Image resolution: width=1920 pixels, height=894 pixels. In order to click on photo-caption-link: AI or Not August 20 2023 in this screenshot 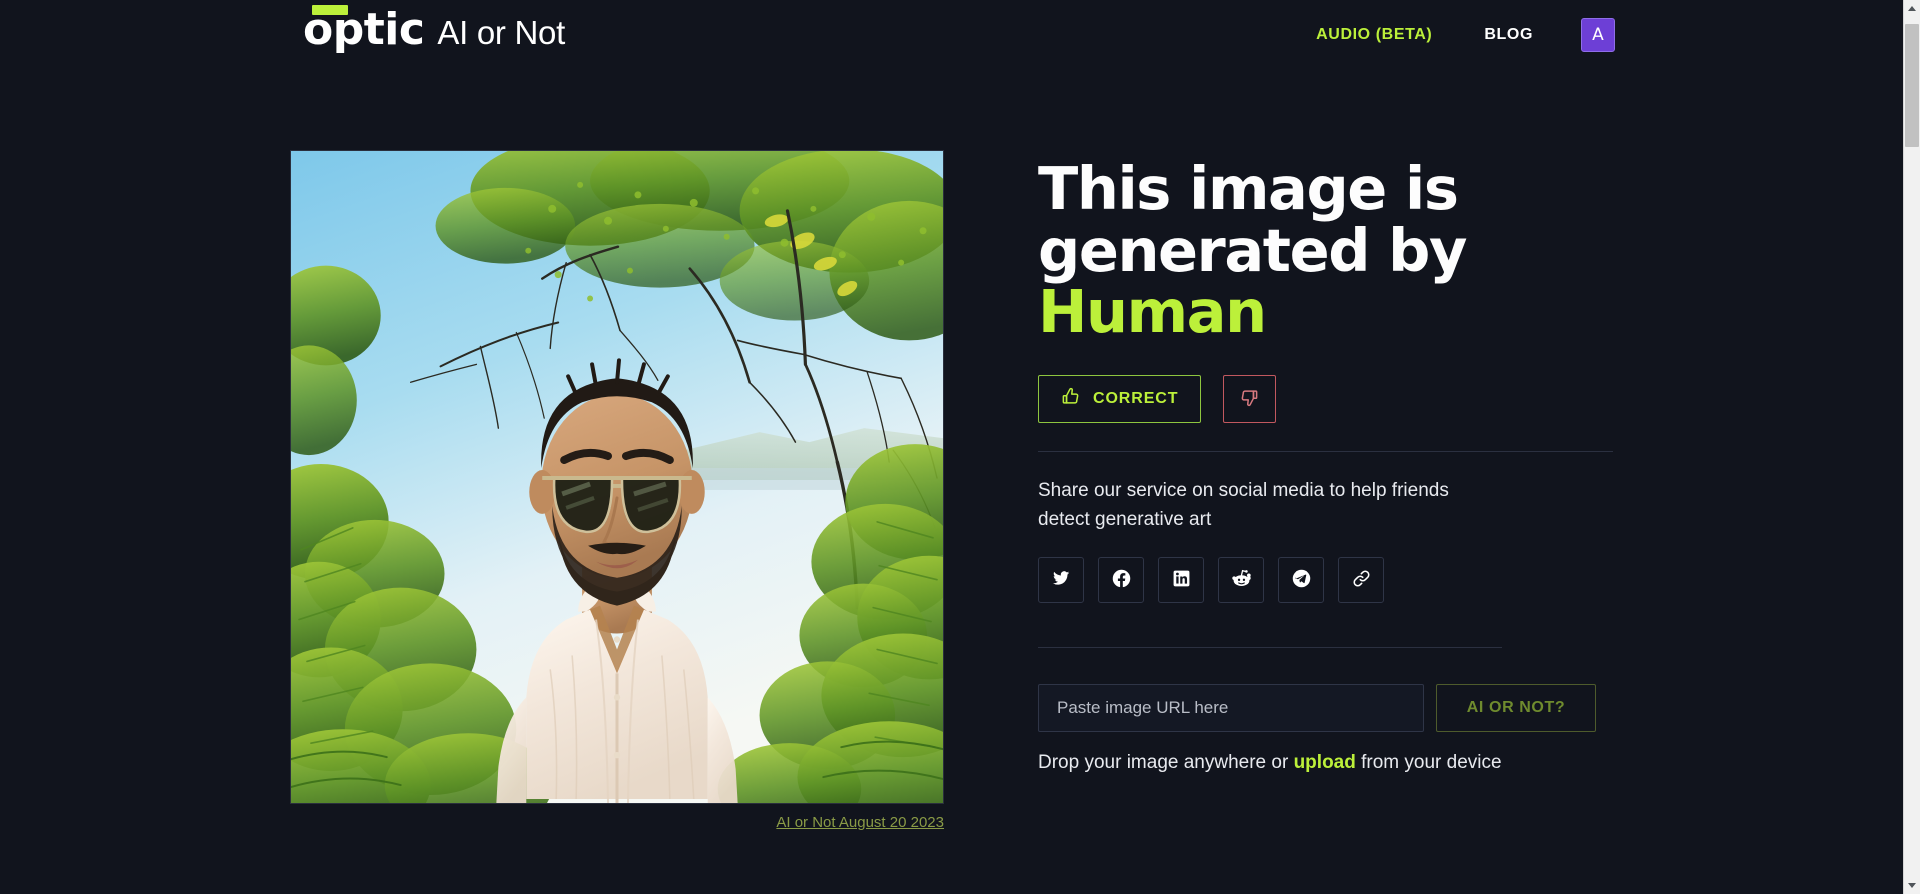, I will do `click(860, 822)`.